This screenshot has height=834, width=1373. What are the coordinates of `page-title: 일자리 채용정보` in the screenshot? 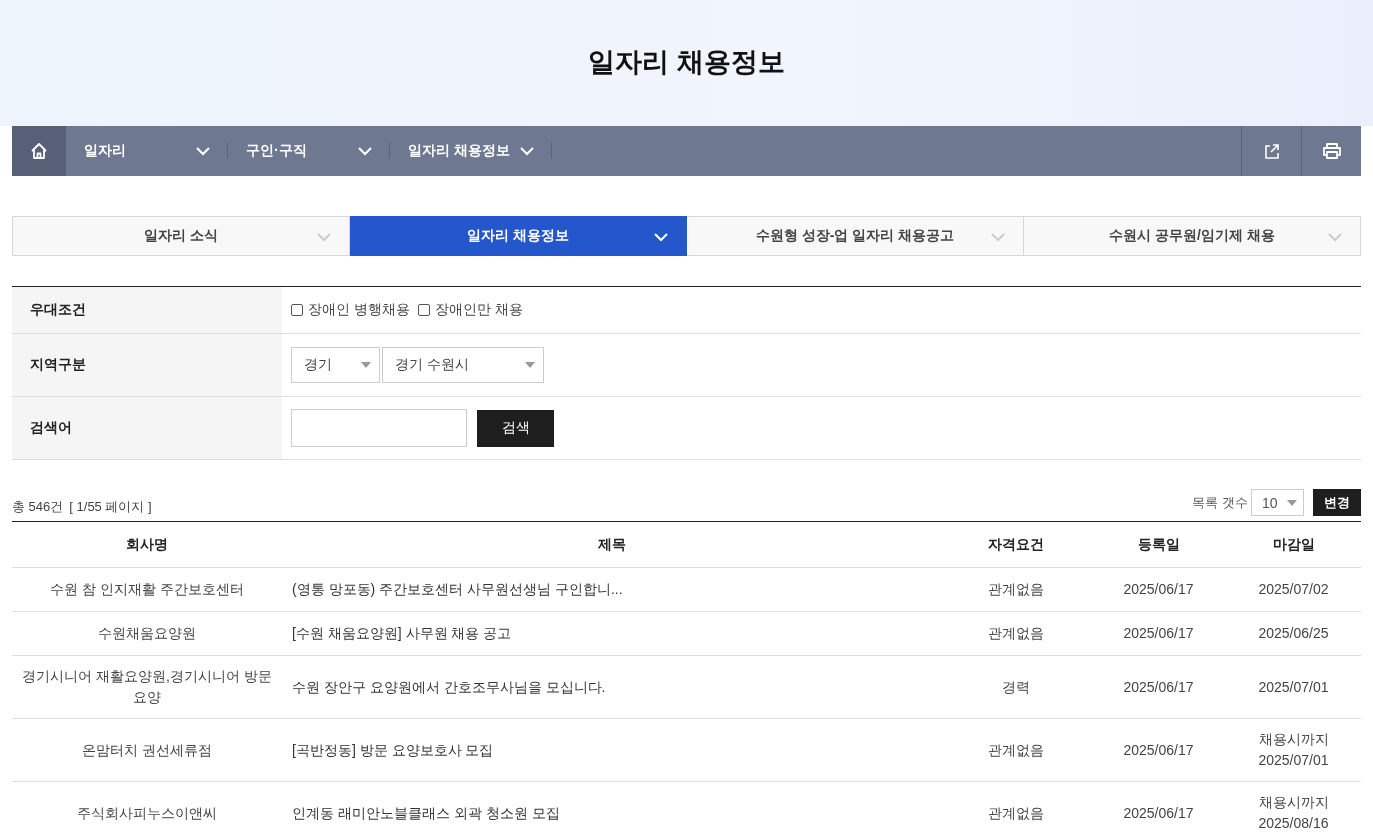 It's located at (686, 62).